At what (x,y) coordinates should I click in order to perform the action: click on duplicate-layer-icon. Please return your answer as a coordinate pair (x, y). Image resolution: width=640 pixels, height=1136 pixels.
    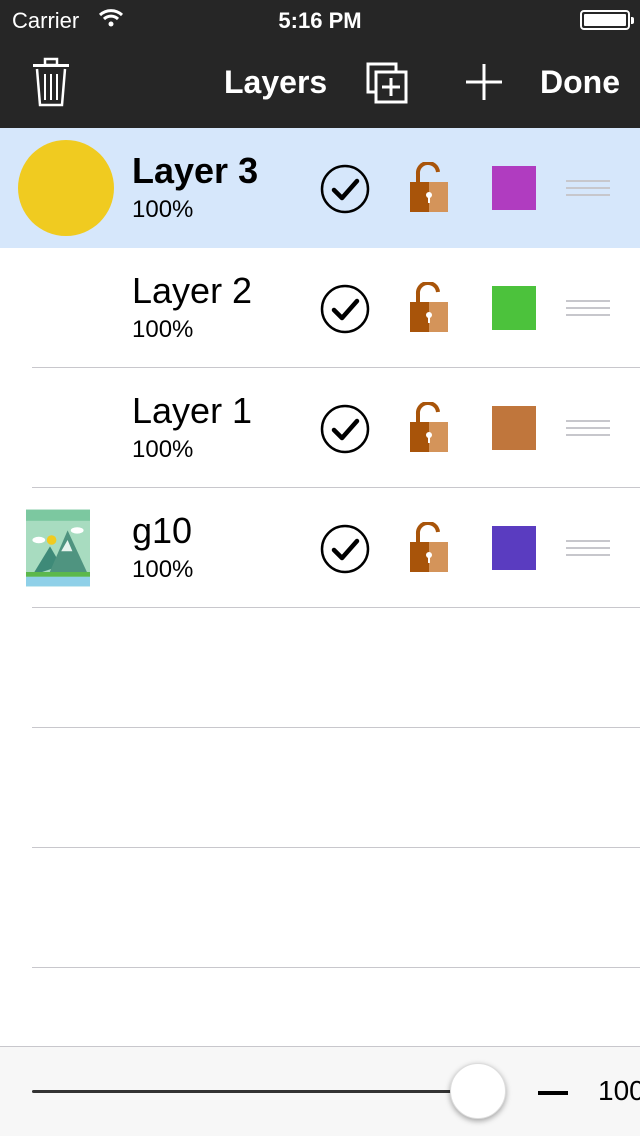
    Looking at the image, I should click on (387, 83).